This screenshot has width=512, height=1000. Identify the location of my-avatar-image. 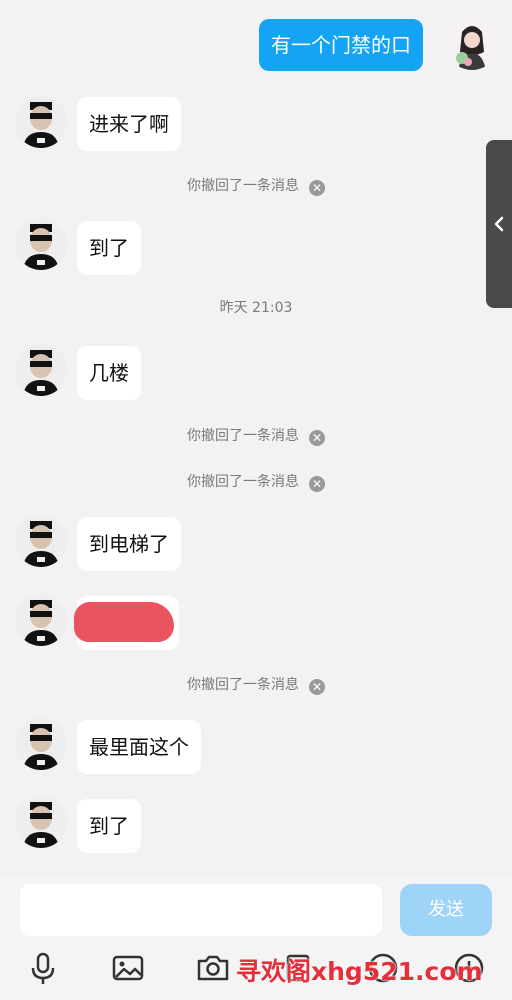
(472, 44).